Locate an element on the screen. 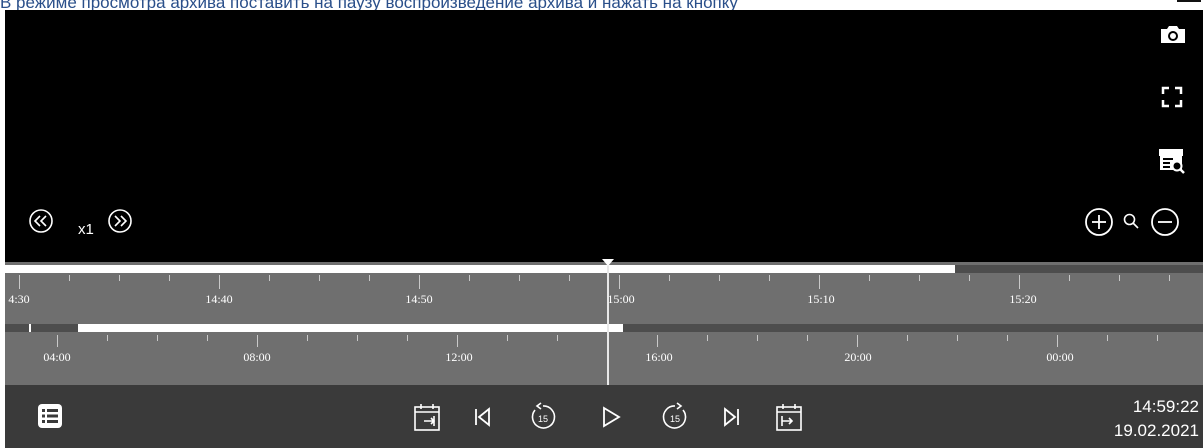 The image size is (1203, 448). upper-tick-label: 15:10 is located at coordinates (821, 299).